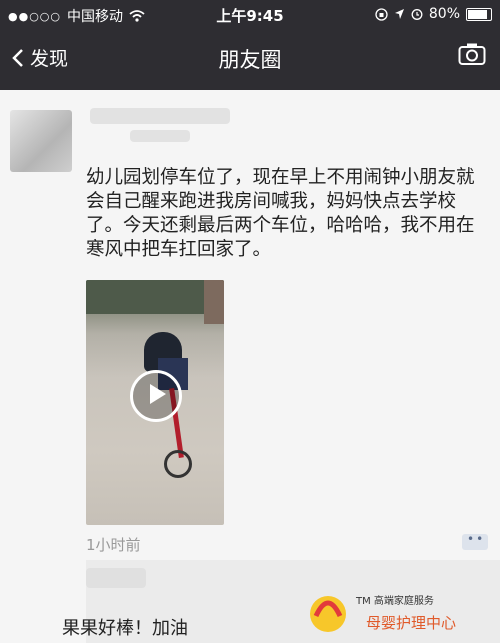 The image size is (500, 643). I want to click on video-thumbnail, so click(155, 402).